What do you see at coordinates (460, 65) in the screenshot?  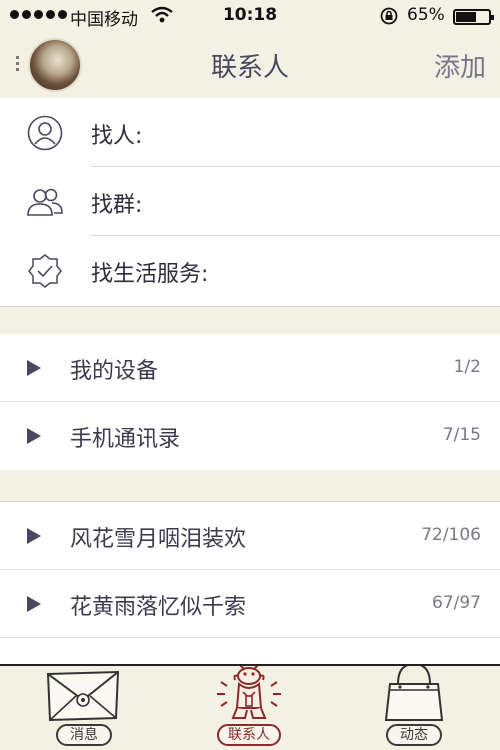 I see `add-button: 添加` at bounding box center [460, 65].